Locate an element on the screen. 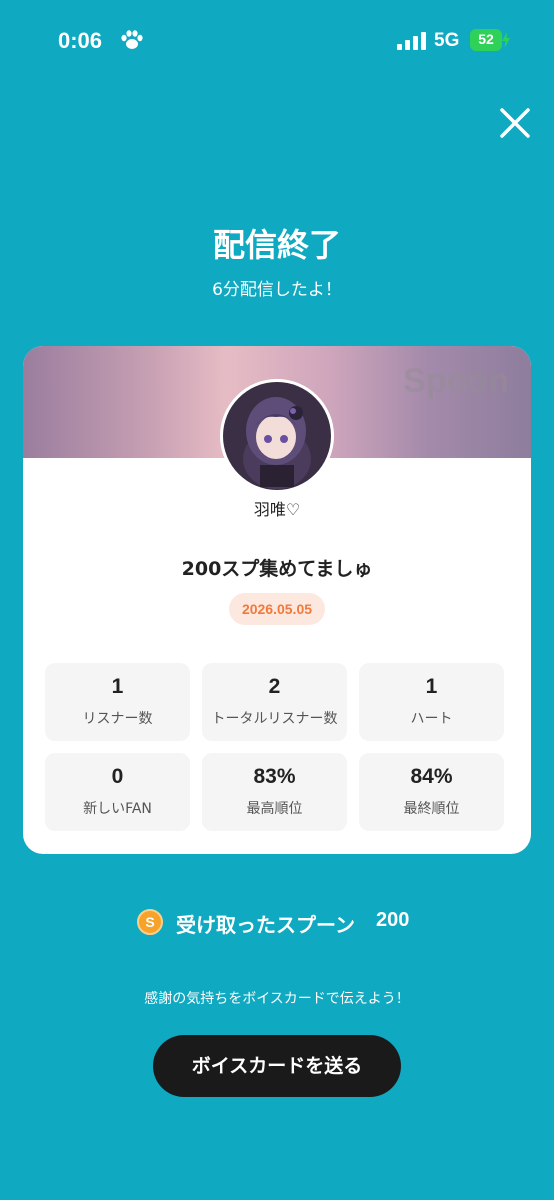 The height and width of the screenshot is (1200, 554). spoons-count: 200 is located at coordinates (393, 920).